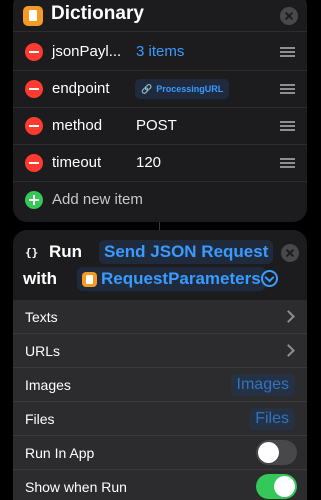 The height and width of the screenshot is (500, 321). I want to click on braces-icon: {}, so click(32, 252).